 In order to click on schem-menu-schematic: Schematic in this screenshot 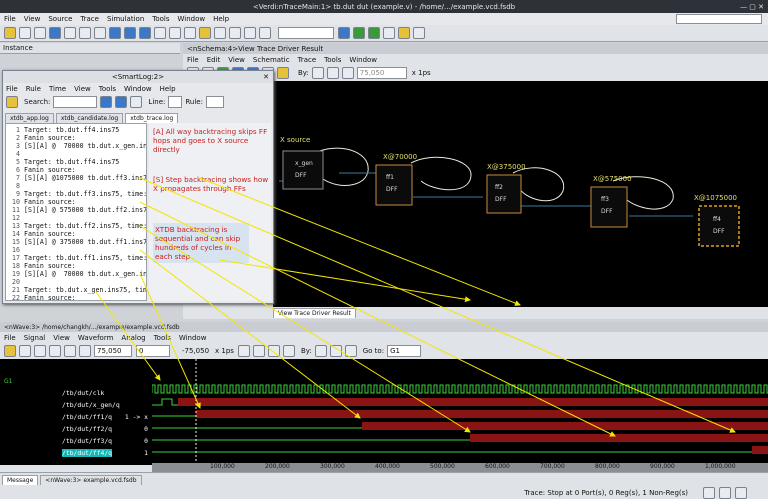, I will do `click(271, 60)`.